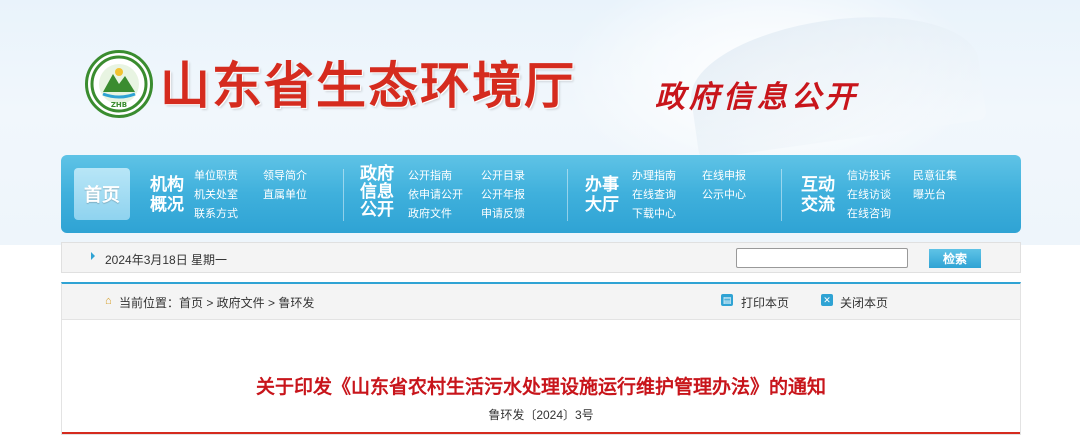 This screenshot has width=1080, height=435. What do you see at coordinates (869, 195) in the screenshot?
I see `nav-link-interview: 在线访谈` at bounding box center [869, 195].